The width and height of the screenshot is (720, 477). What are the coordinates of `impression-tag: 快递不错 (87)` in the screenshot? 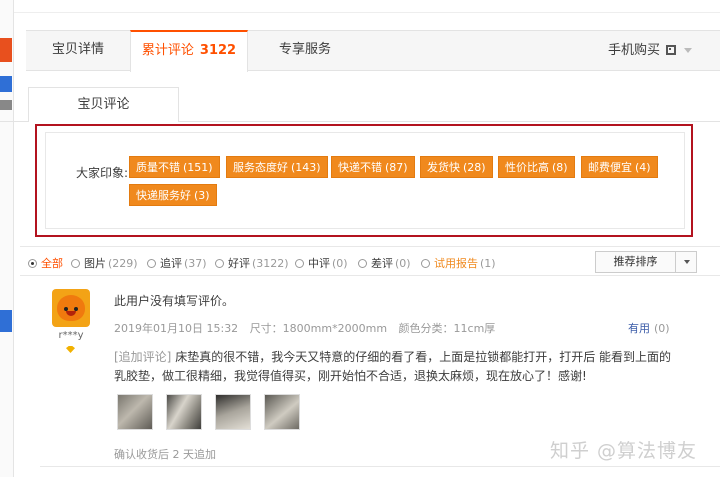 It's located at (373, 167).